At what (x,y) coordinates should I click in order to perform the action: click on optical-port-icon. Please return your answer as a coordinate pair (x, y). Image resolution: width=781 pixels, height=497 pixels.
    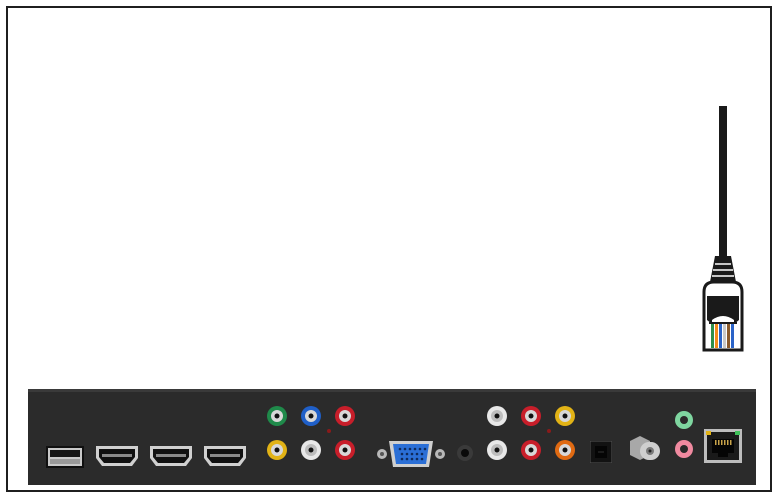
    Looking at the image, I should click on (601, 452).